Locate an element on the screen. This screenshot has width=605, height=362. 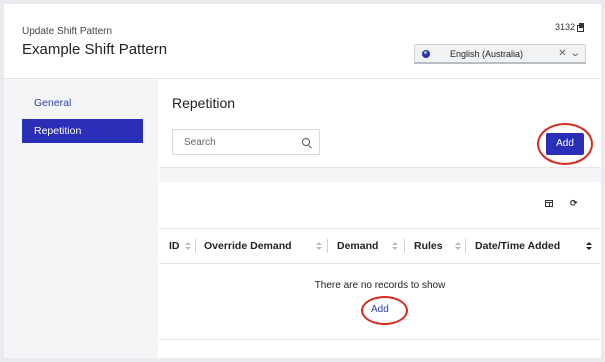
column-header-override-demand: Override Demand is located at coordinates (248, 246).